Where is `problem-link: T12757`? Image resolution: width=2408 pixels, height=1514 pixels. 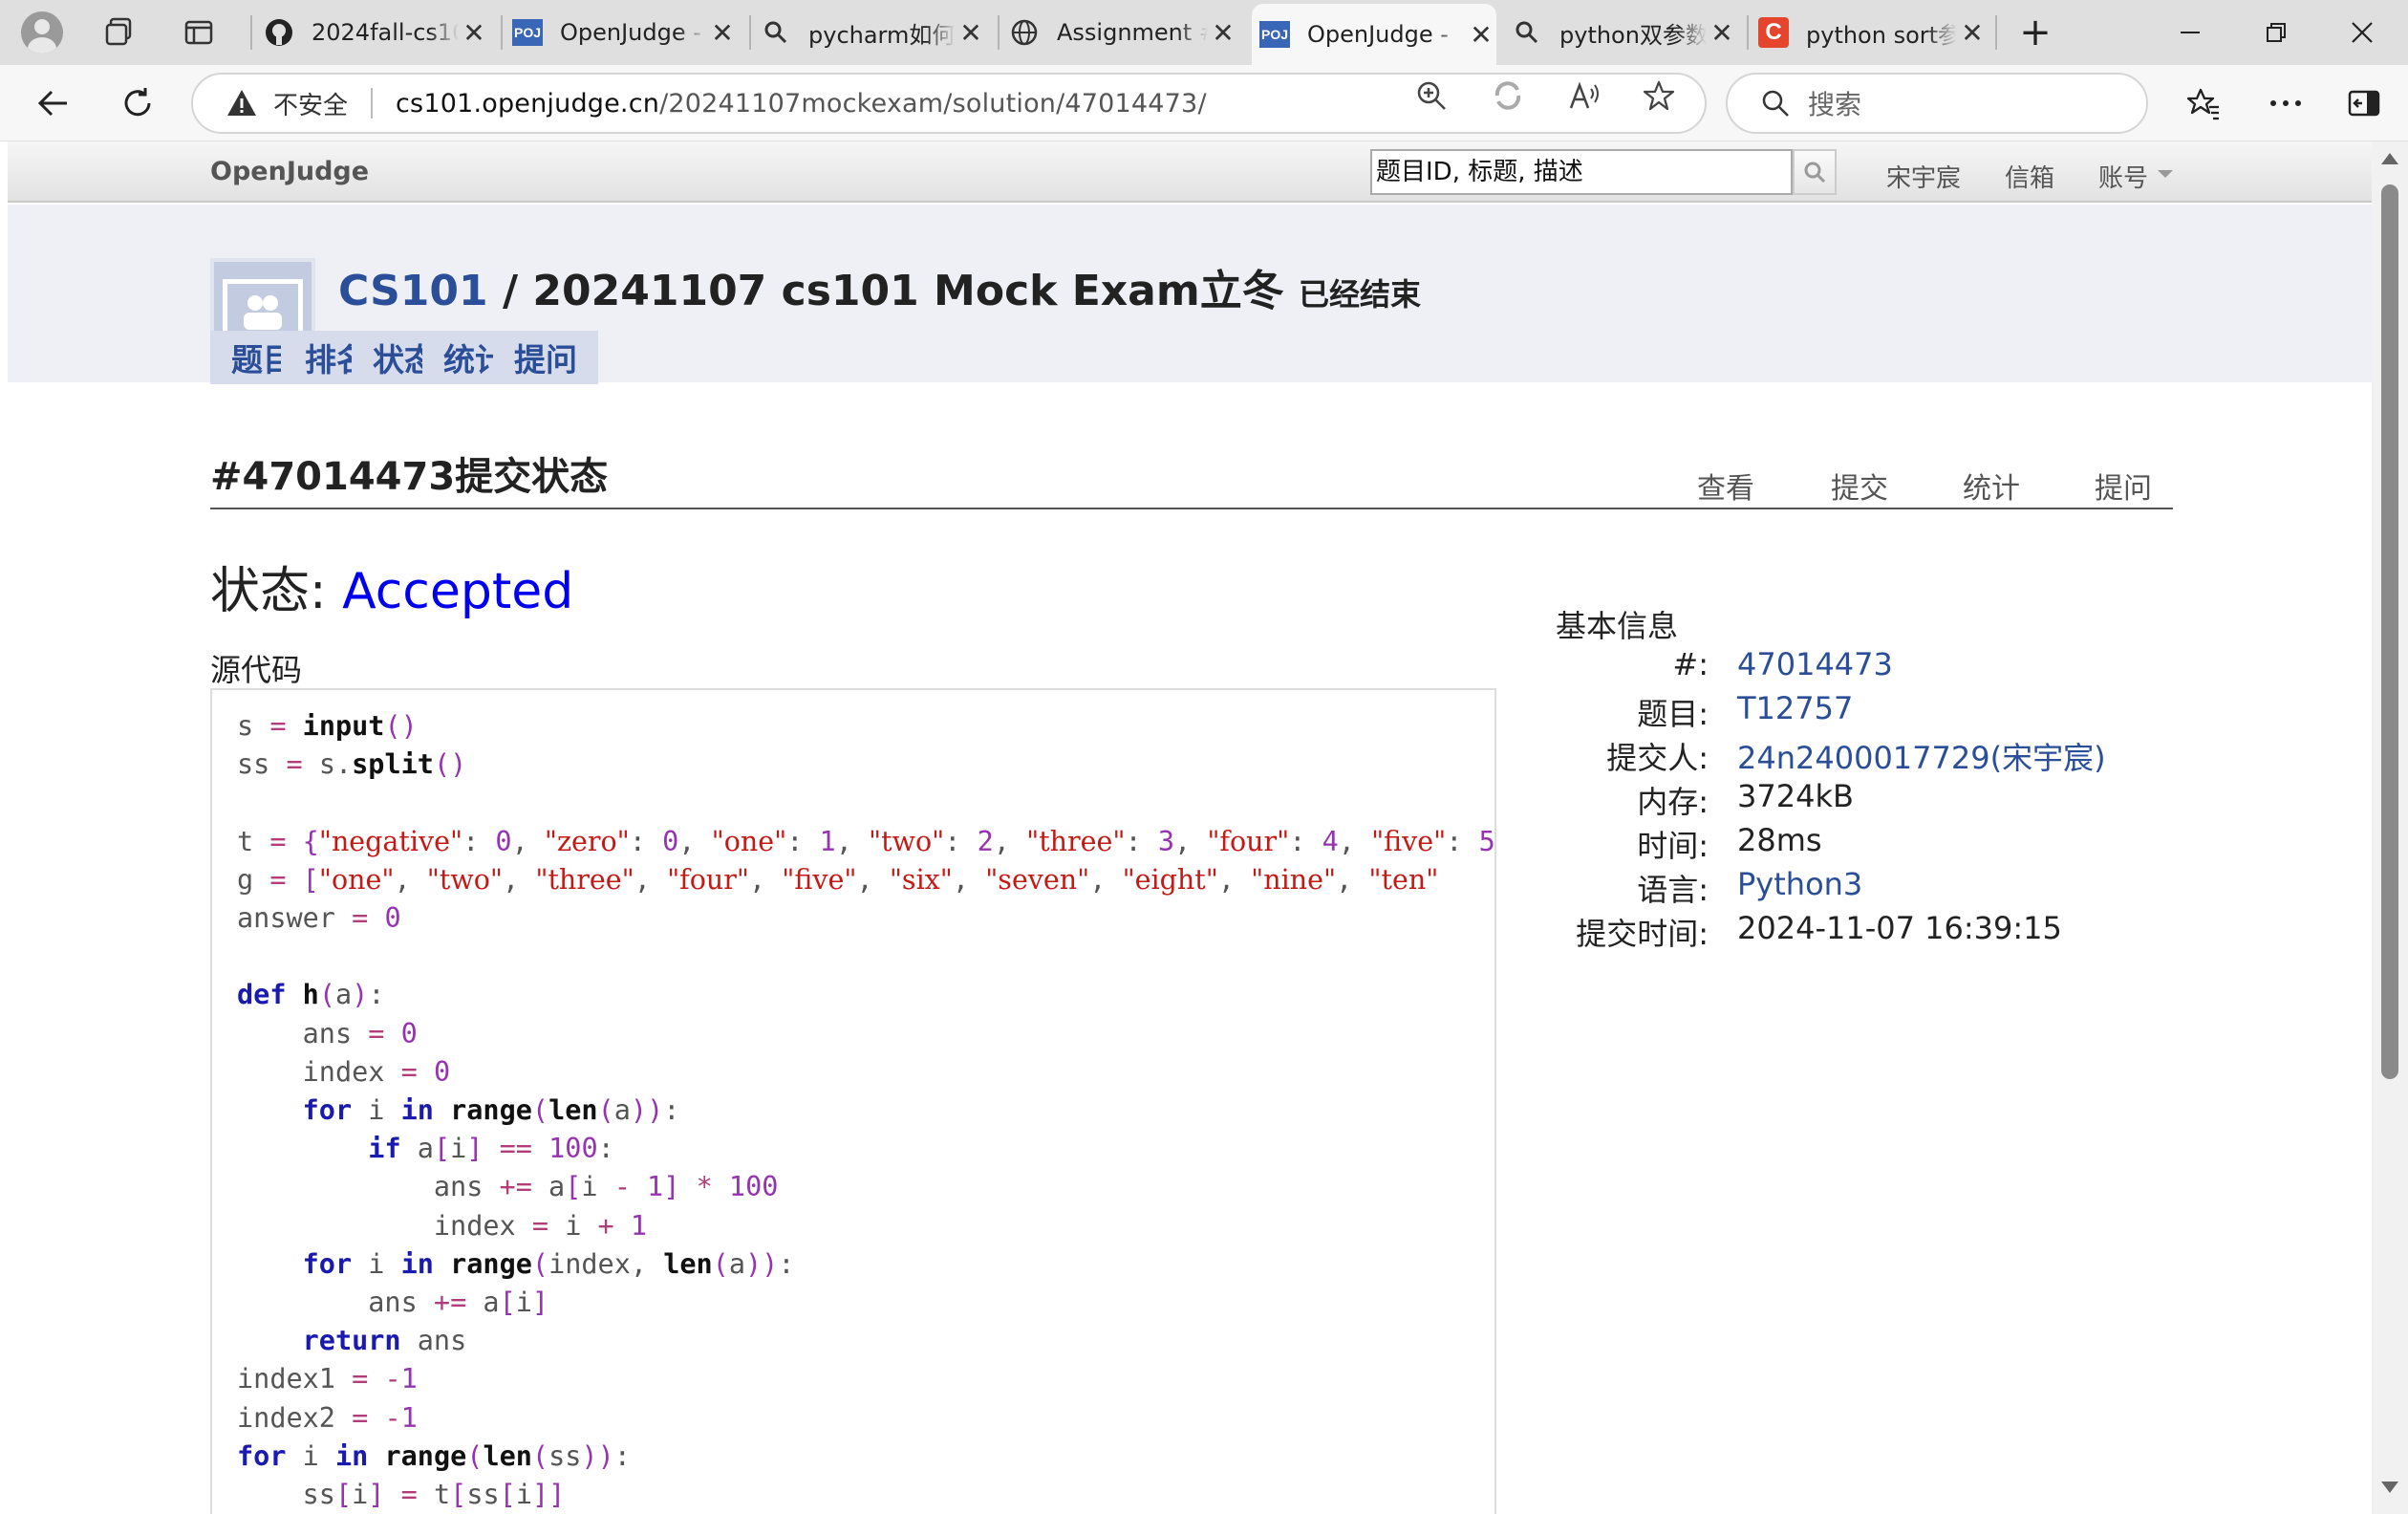 problem-link: T12757 is located at coordinates (1795, 708).